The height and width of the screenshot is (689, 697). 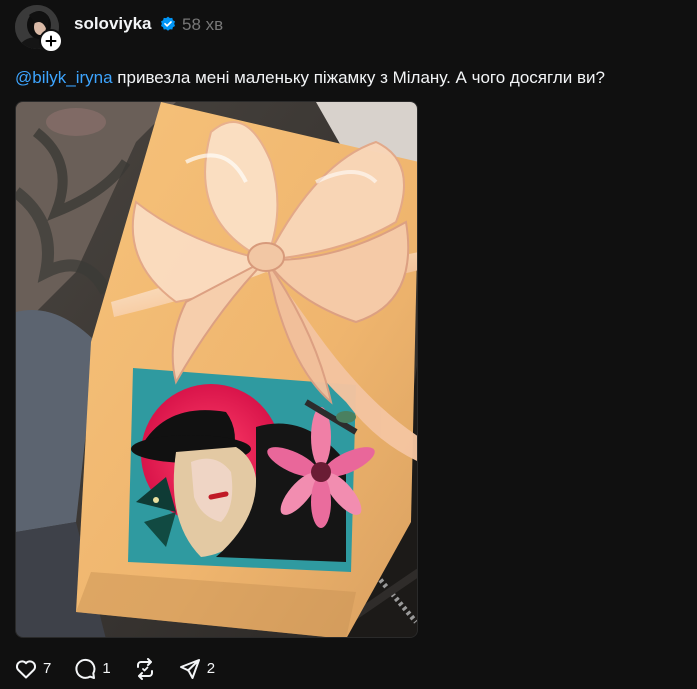 I want to click on author-avatar-container, so click(x=39, y=29).